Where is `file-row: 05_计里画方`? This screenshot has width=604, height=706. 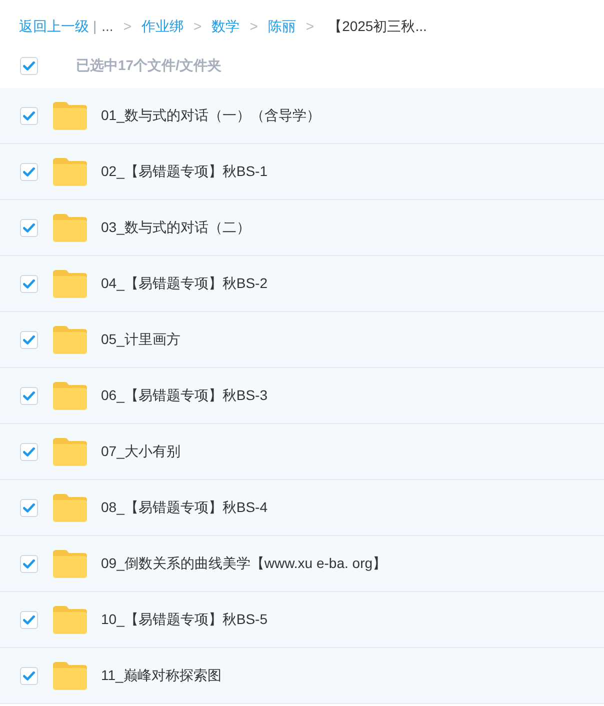
file-row: 05_计里画方 is located at coordinates (302, 340).